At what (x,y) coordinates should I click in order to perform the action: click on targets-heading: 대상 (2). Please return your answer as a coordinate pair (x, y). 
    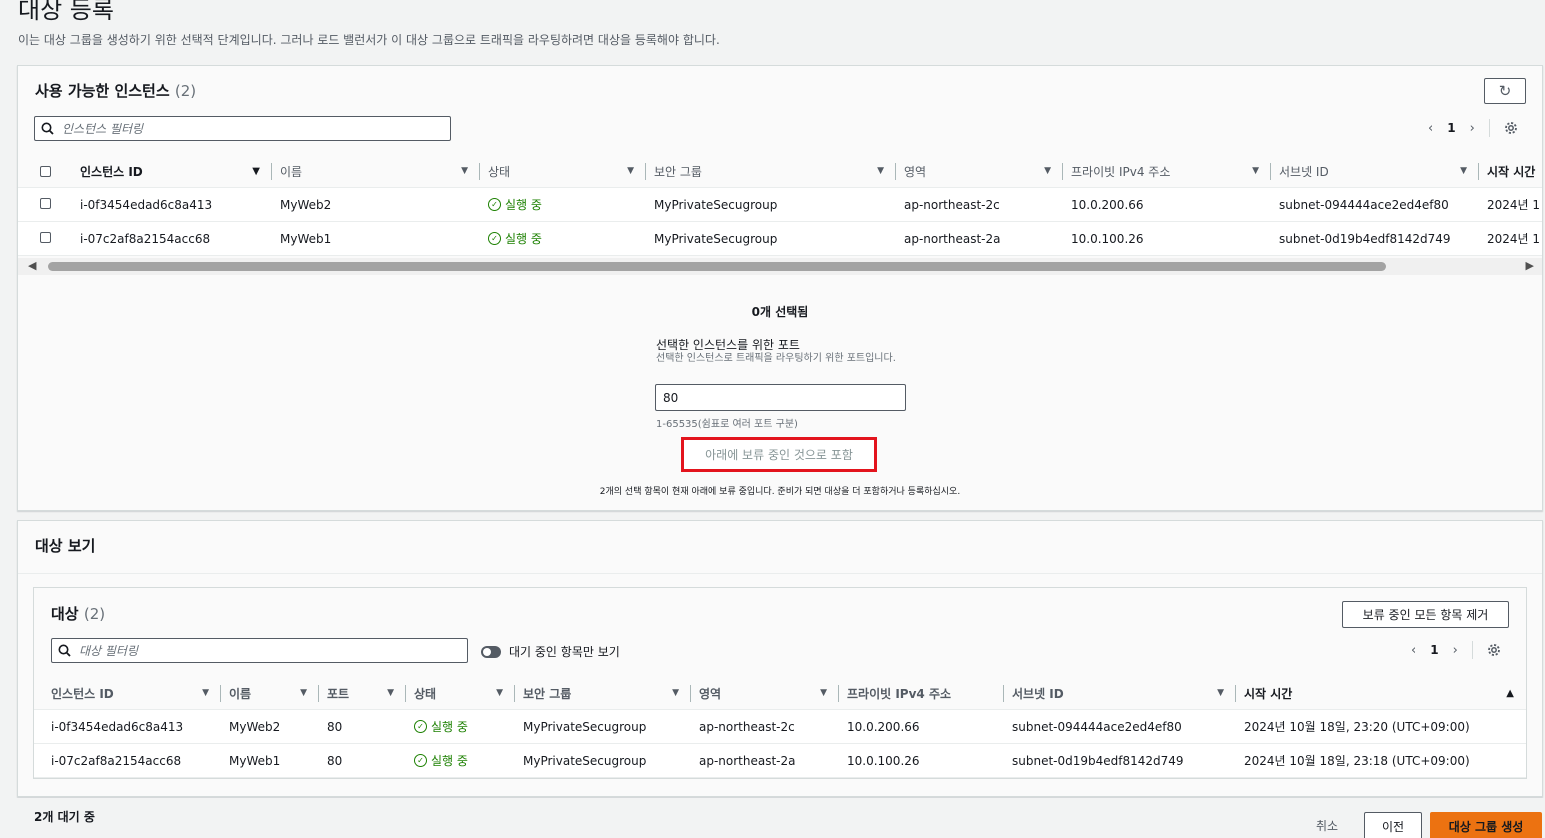
    Looking at the image, I should click on (78, 613).